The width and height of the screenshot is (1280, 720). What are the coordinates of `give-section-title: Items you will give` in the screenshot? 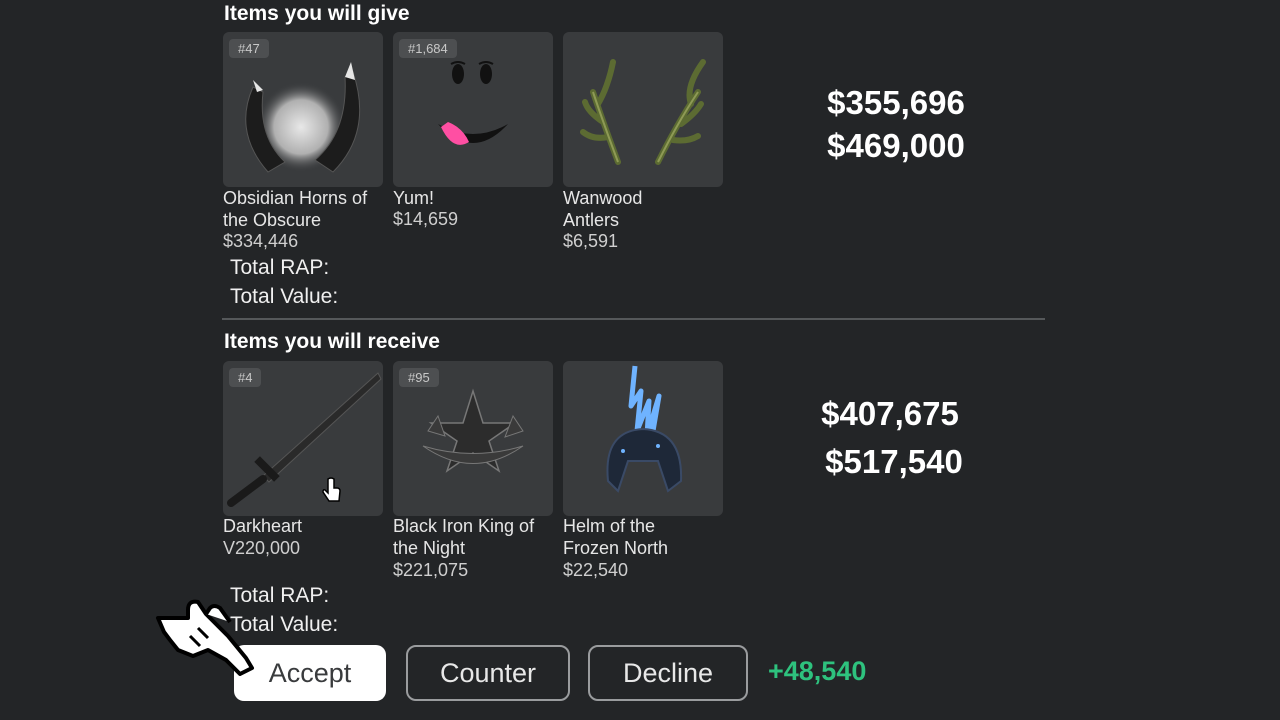 It's located at (317, 13).